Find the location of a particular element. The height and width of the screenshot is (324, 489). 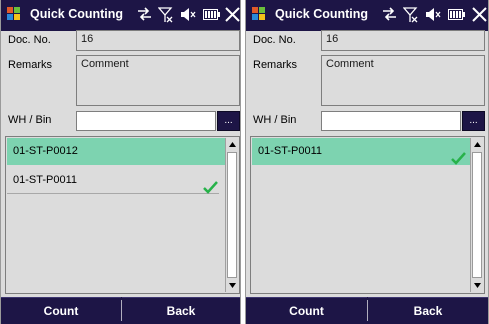

list-item-label: 01-ST-P0012 is located at coordinates (45, 151).